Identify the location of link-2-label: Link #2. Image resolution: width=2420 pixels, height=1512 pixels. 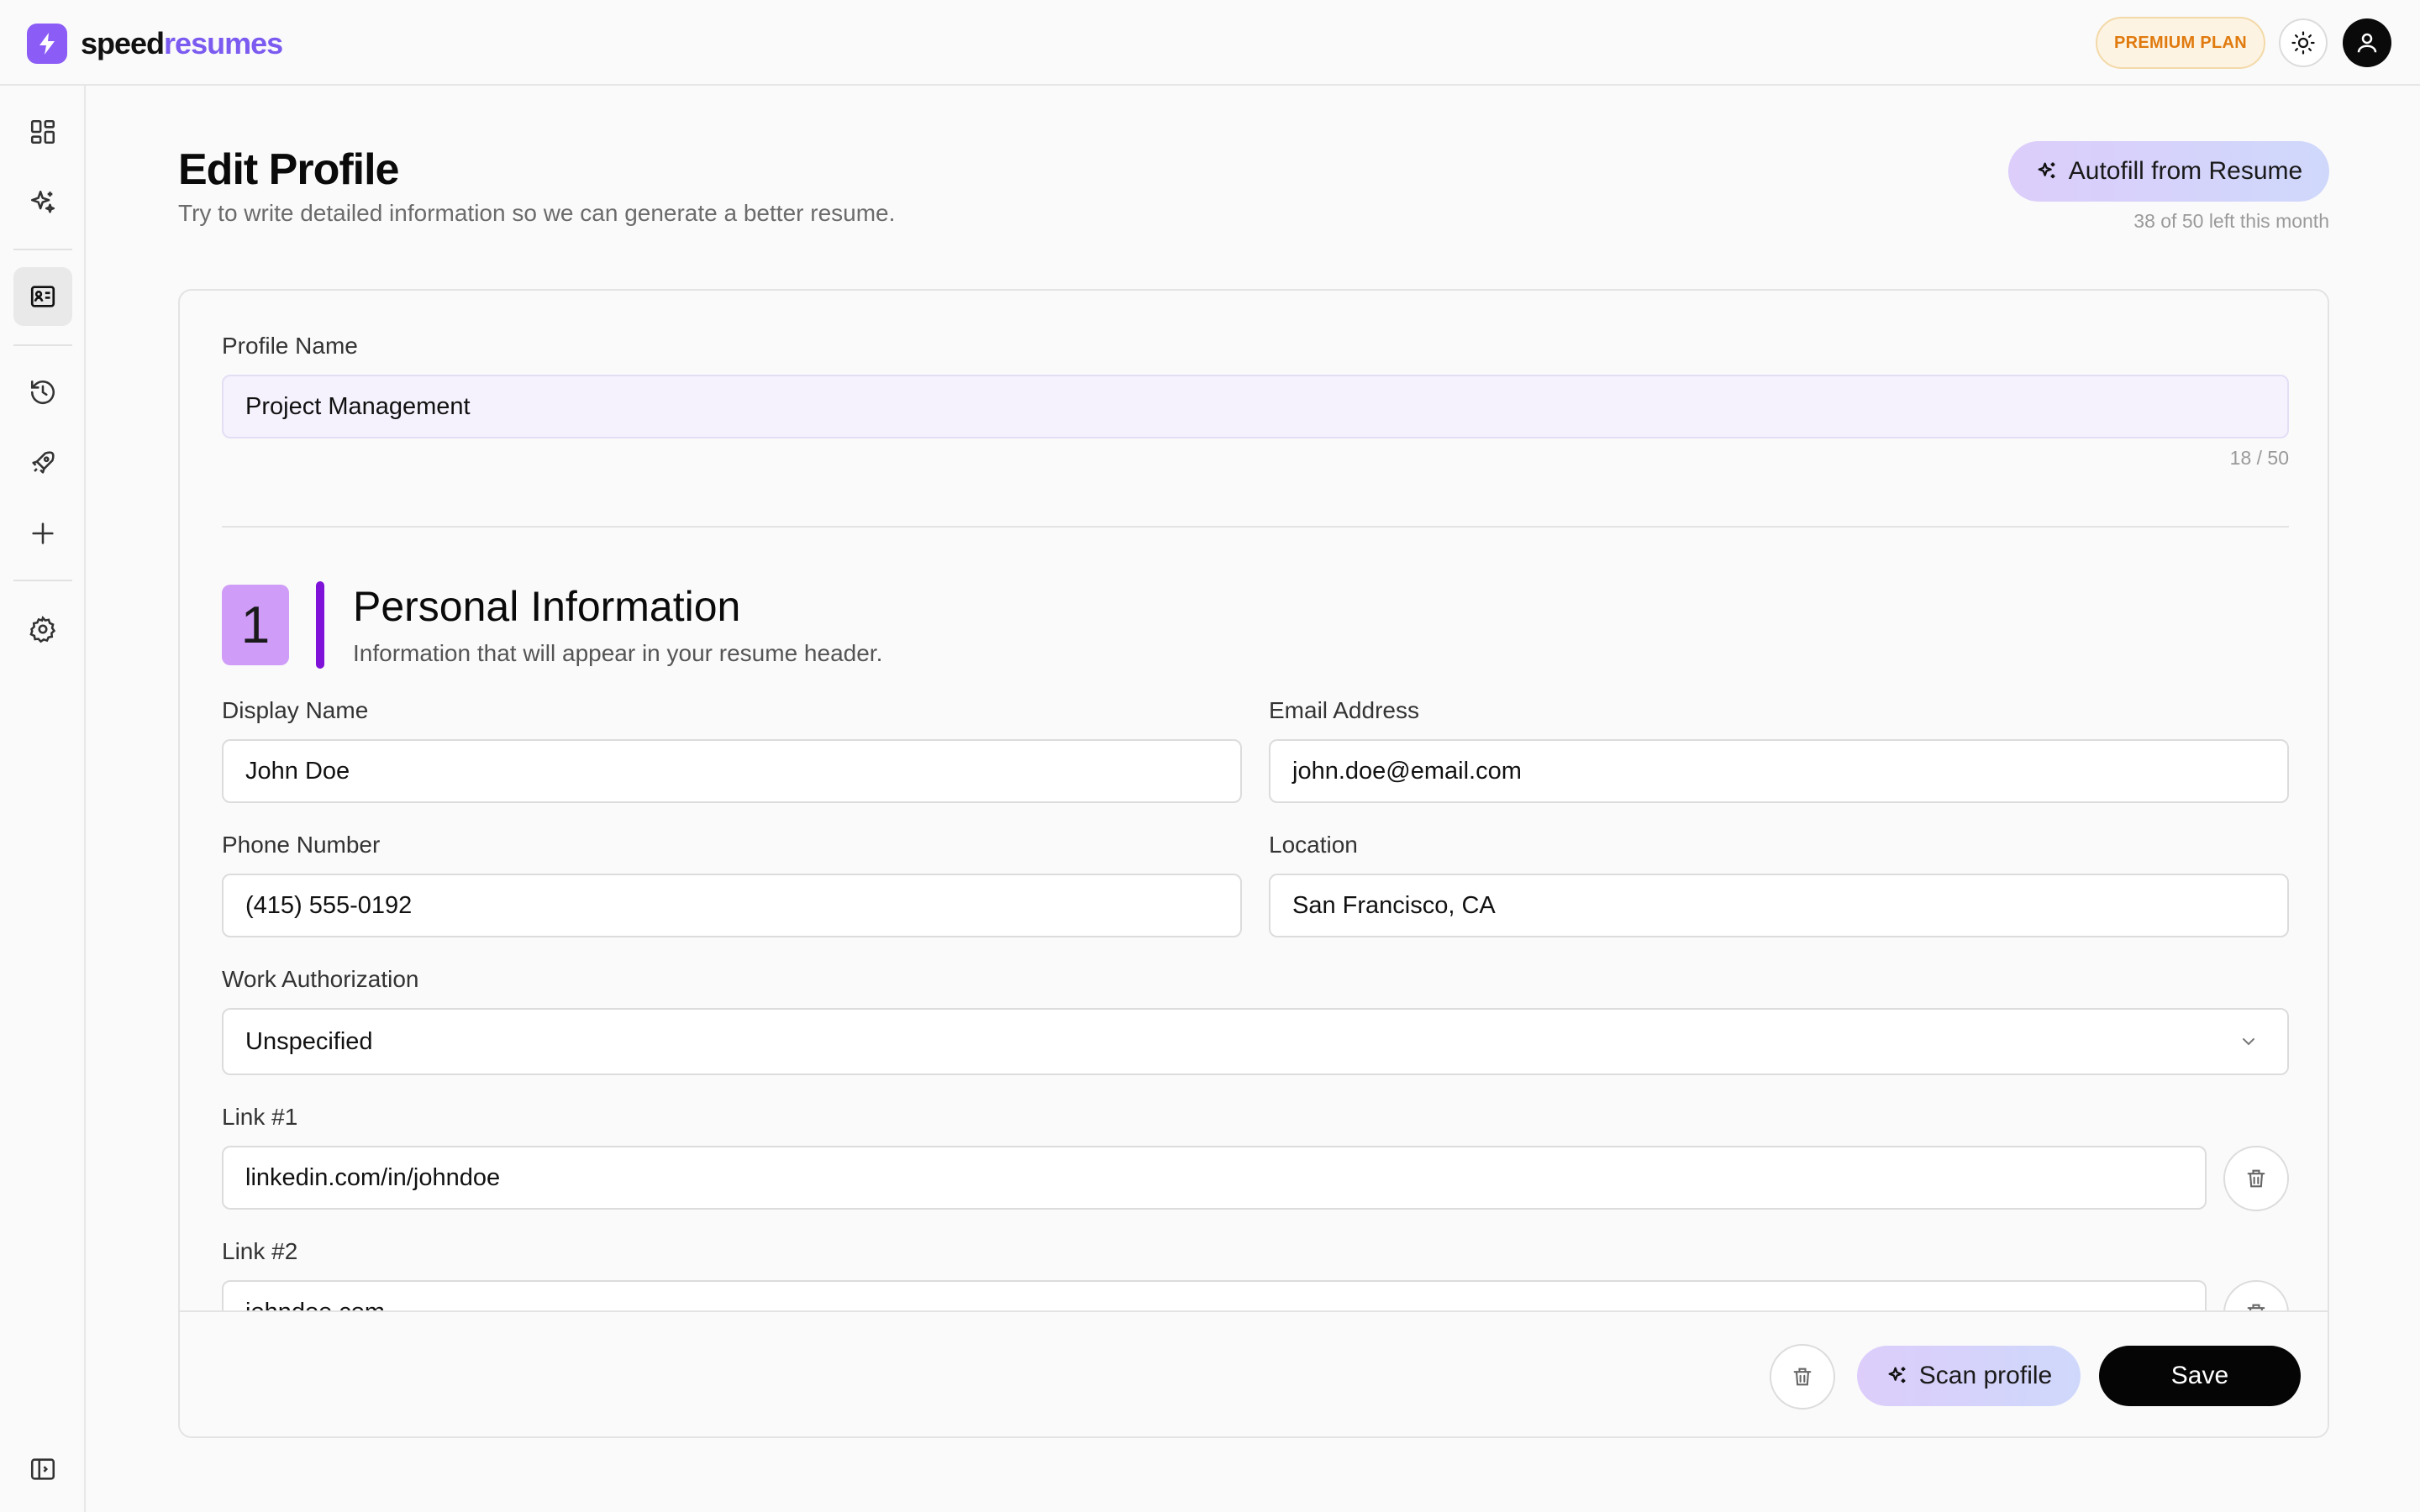
(260, 1251).